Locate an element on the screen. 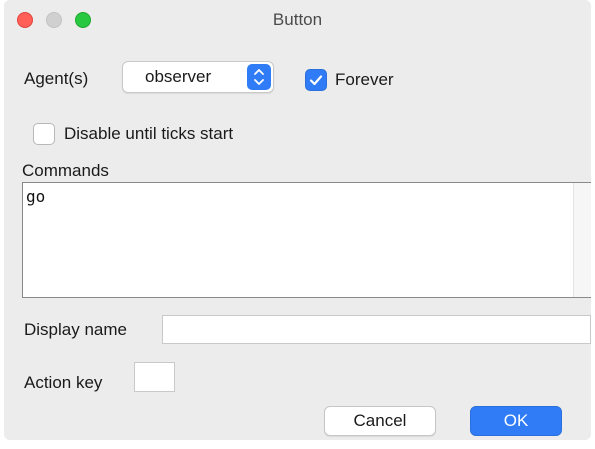 Image resolution: width=595 pixels, height=449 pixels. agents-selected-value: observer is located at coordinates (178, 76).